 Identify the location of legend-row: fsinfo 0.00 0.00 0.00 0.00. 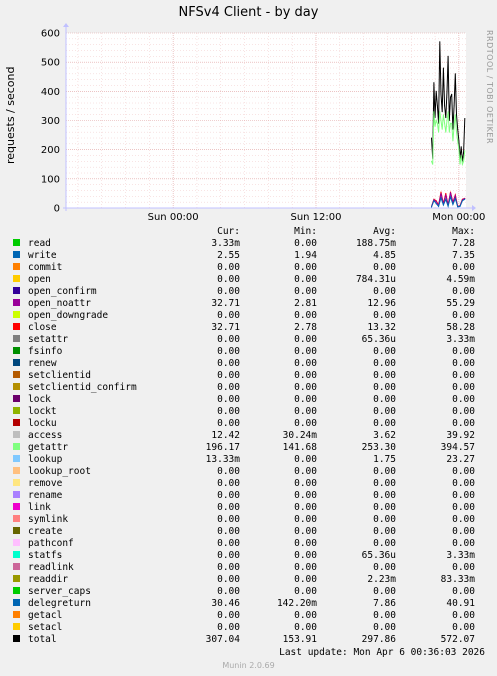
(242, 352).